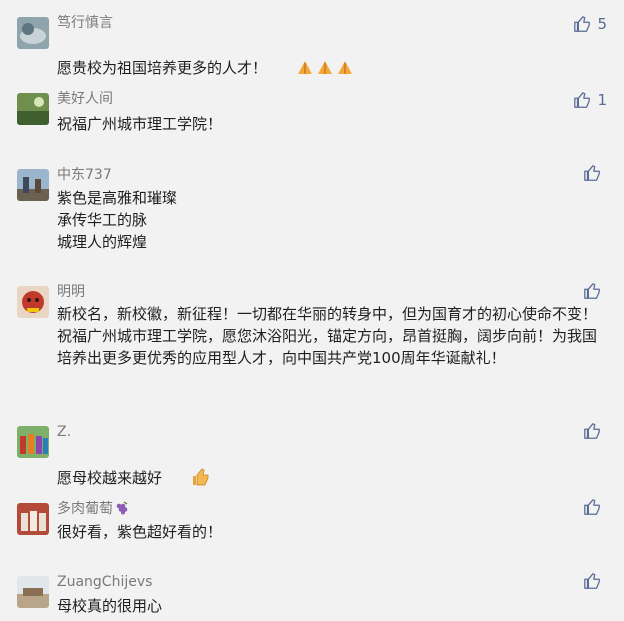  I want to click on like-button: 5, so click(590, 24).